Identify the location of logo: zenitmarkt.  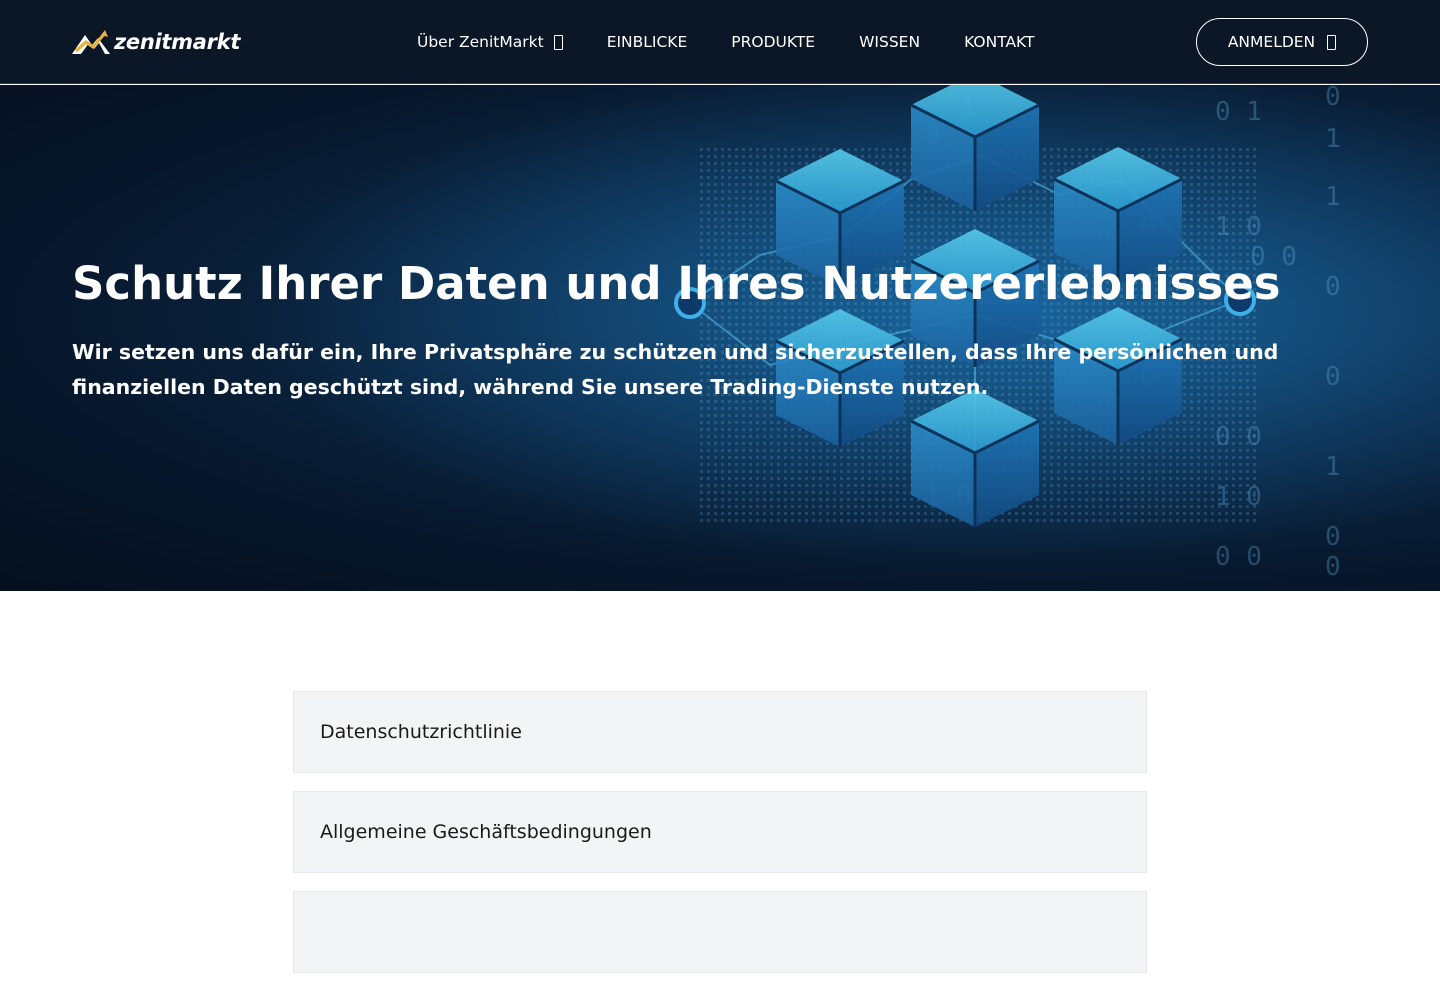
(156, 42).